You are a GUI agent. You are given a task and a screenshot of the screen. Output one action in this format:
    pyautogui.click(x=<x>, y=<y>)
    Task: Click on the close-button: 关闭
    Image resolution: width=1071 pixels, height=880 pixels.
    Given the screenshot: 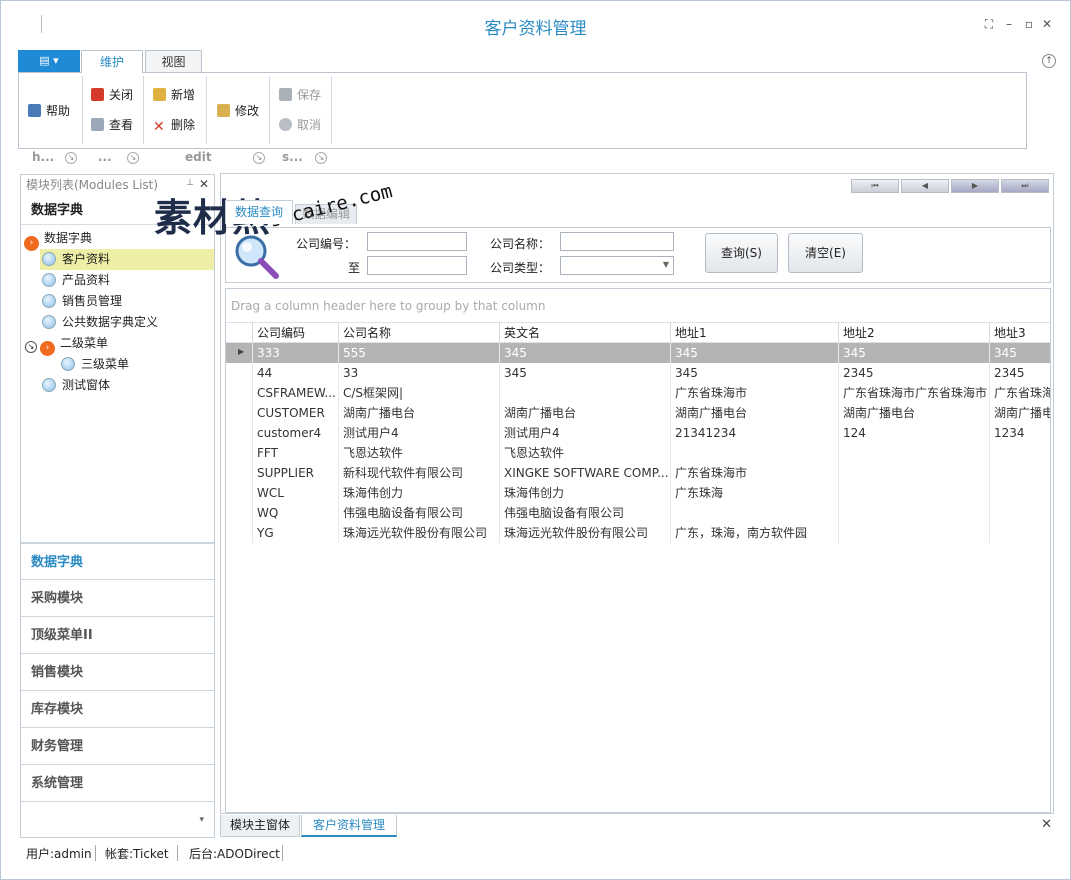 What is the action you would take?
    pyautogui.click(x=112, y=95)
    